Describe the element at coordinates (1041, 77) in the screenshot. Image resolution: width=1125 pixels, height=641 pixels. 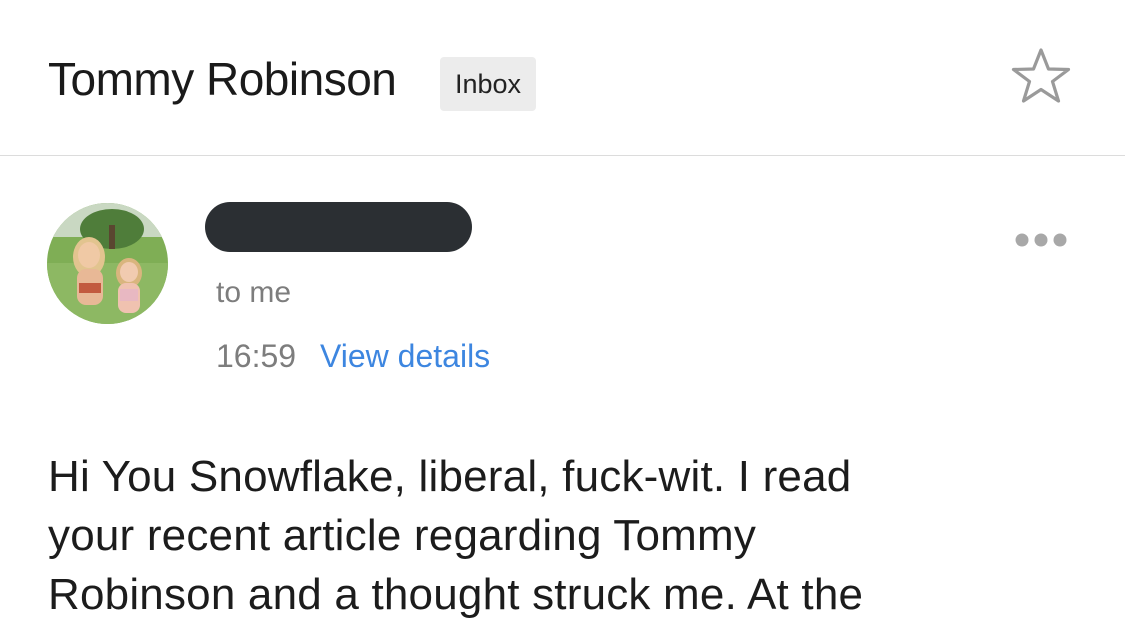
I see `star-icon` at that location.